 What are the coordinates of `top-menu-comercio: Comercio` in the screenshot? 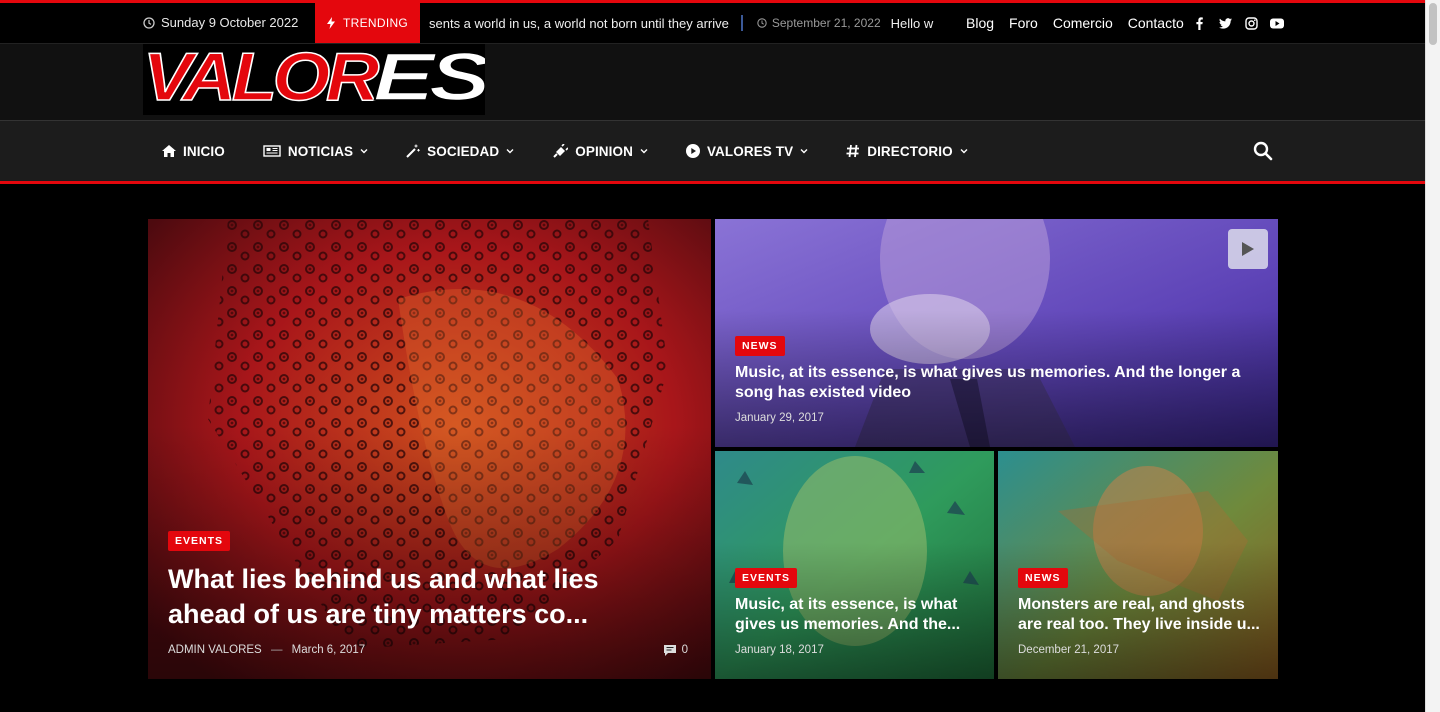 It's located at (1083, 23).